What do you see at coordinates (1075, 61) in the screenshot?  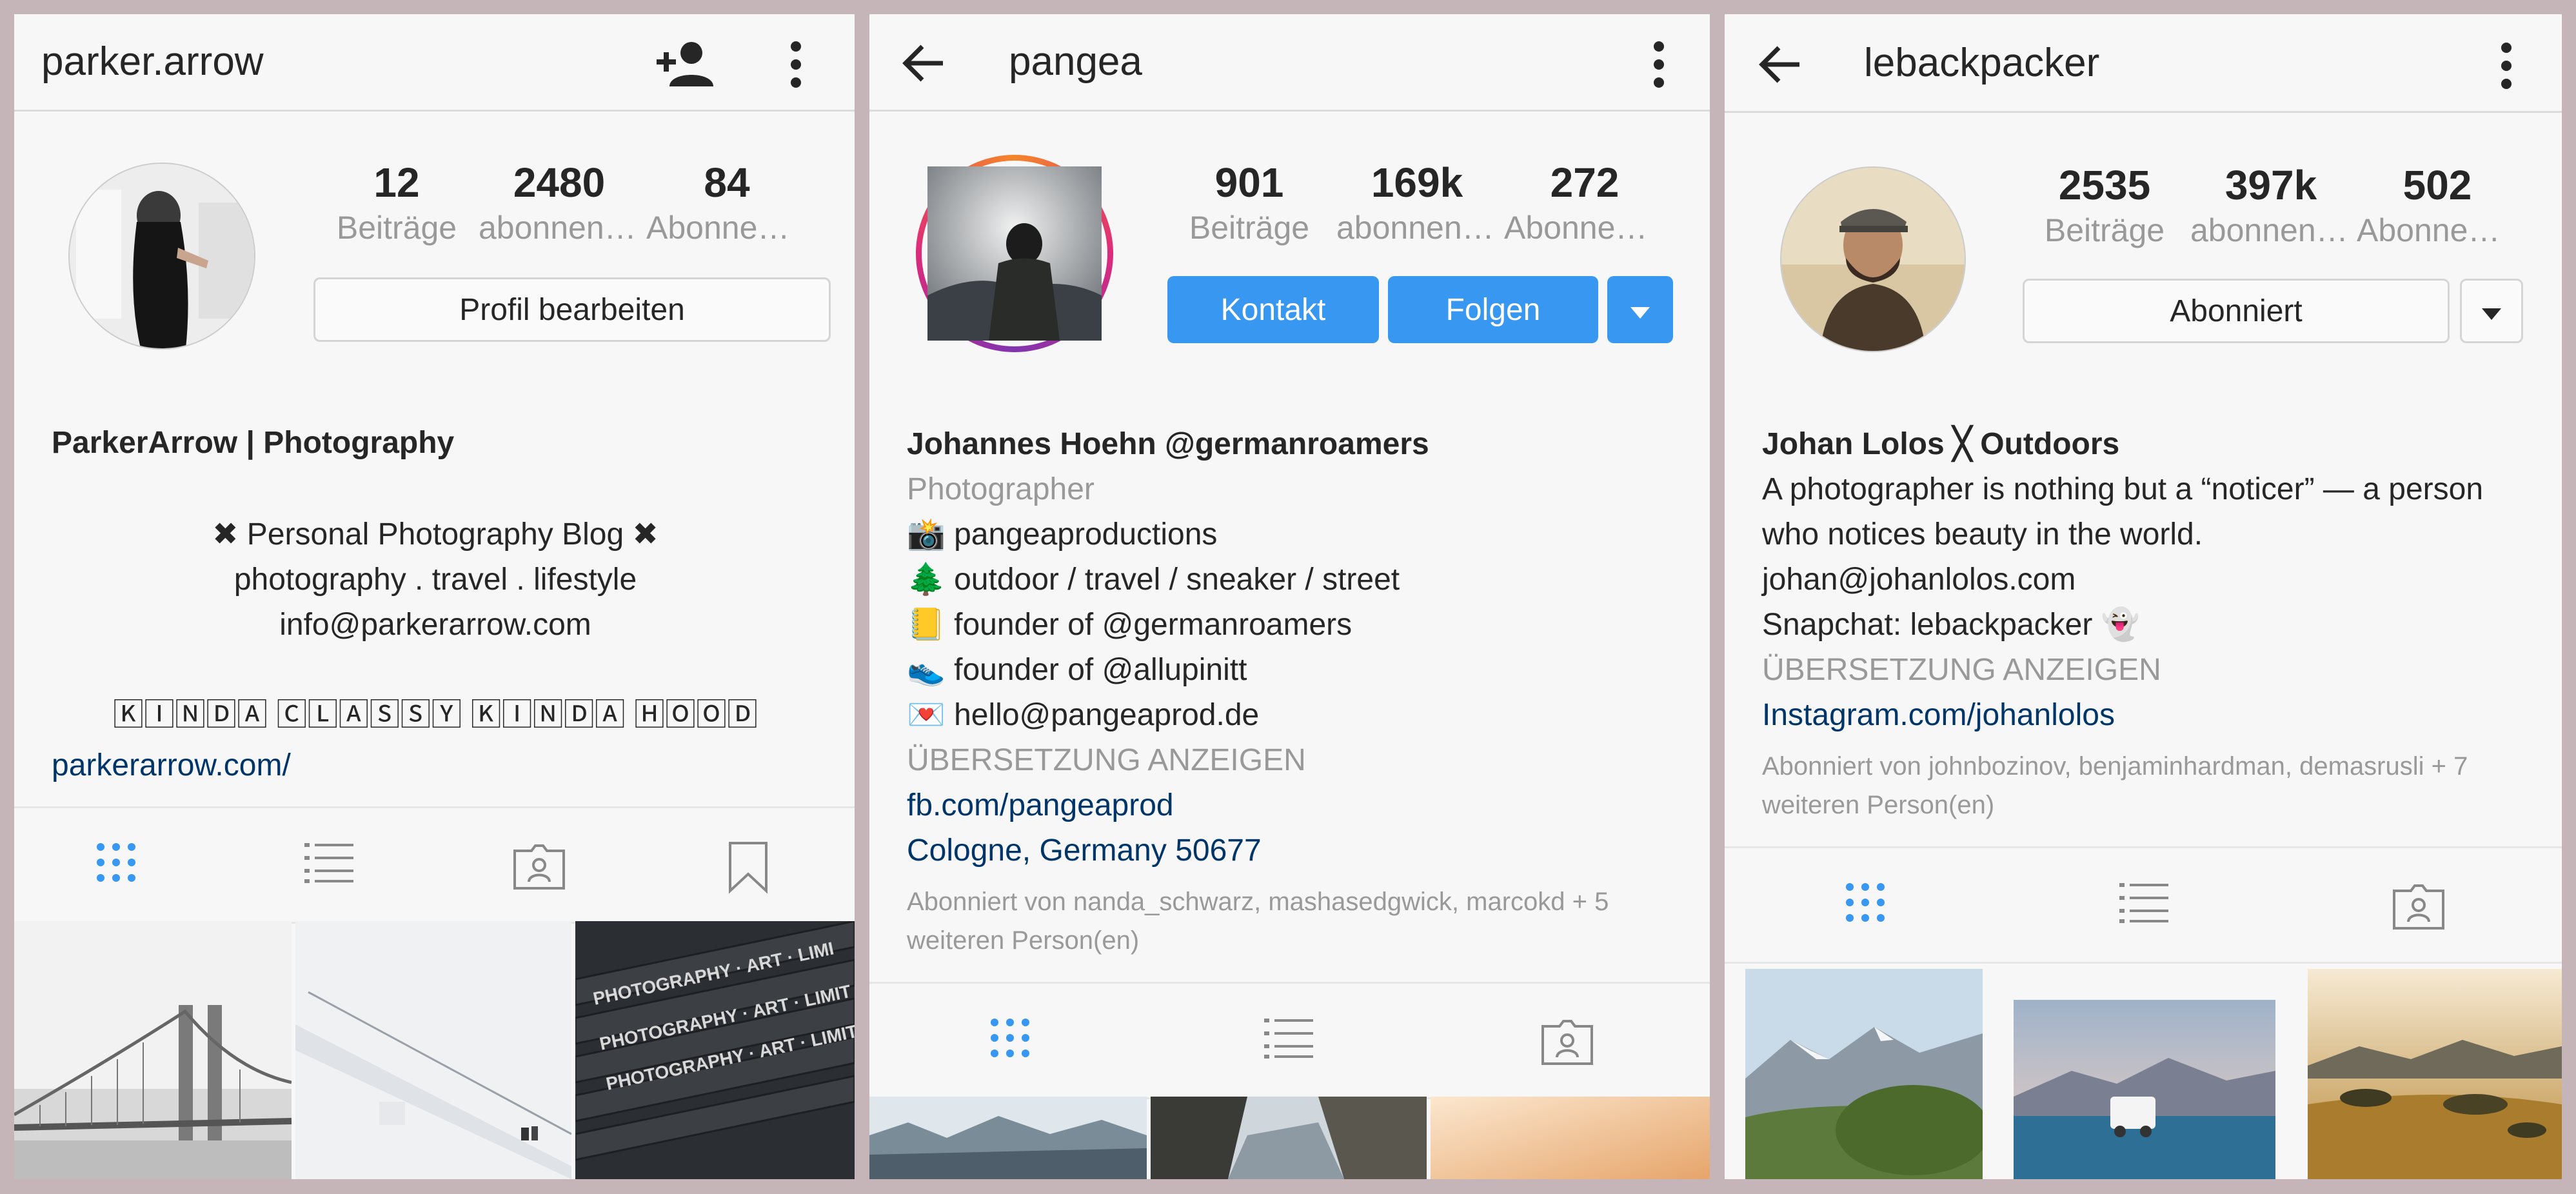 I see `profile-username: pangea` at bounding box center [1075, 61].